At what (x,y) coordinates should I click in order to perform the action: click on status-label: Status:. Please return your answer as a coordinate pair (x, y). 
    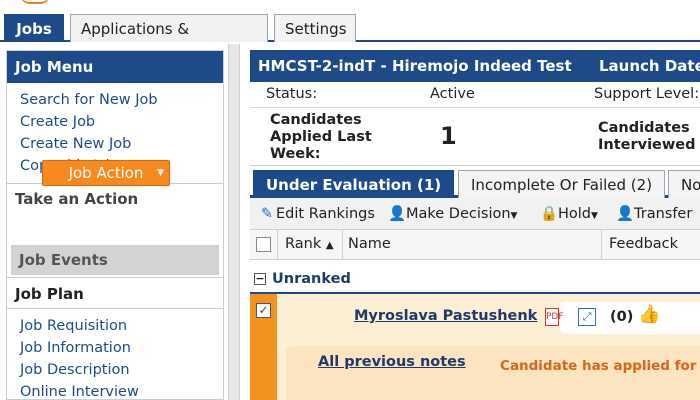
    Looking at the image, I should click on (292, 94).